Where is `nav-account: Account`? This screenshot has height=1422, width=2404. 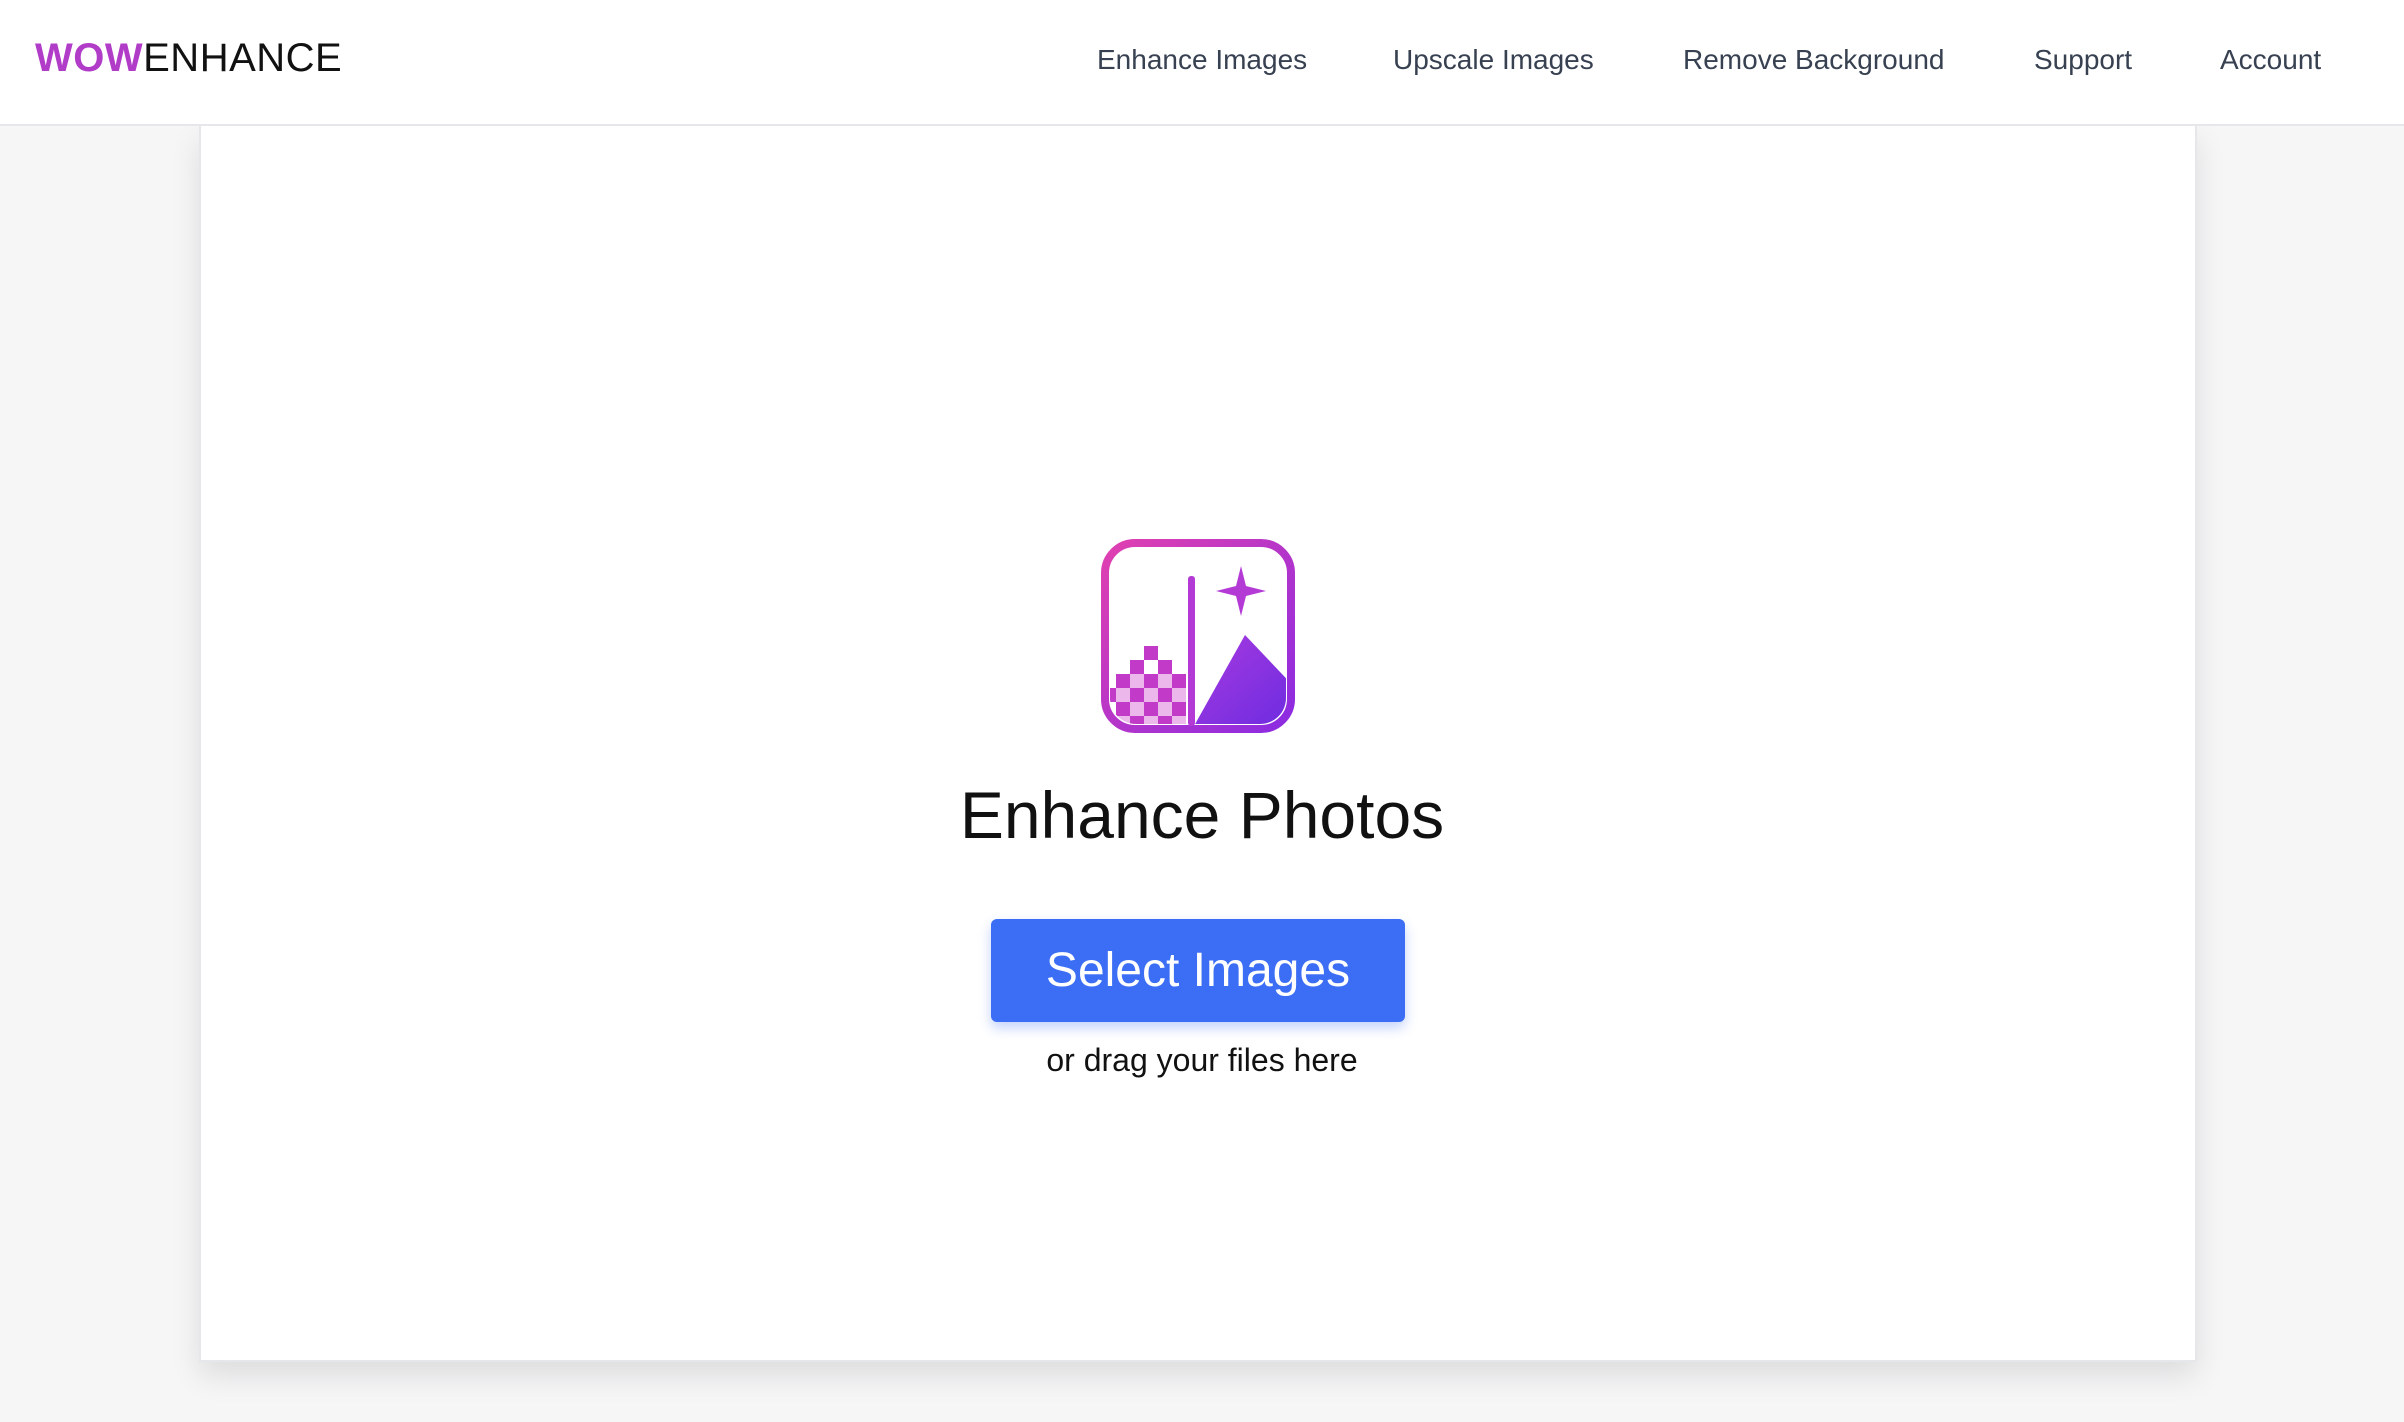
nav-account: Account is located at coordinates (2270, 60).